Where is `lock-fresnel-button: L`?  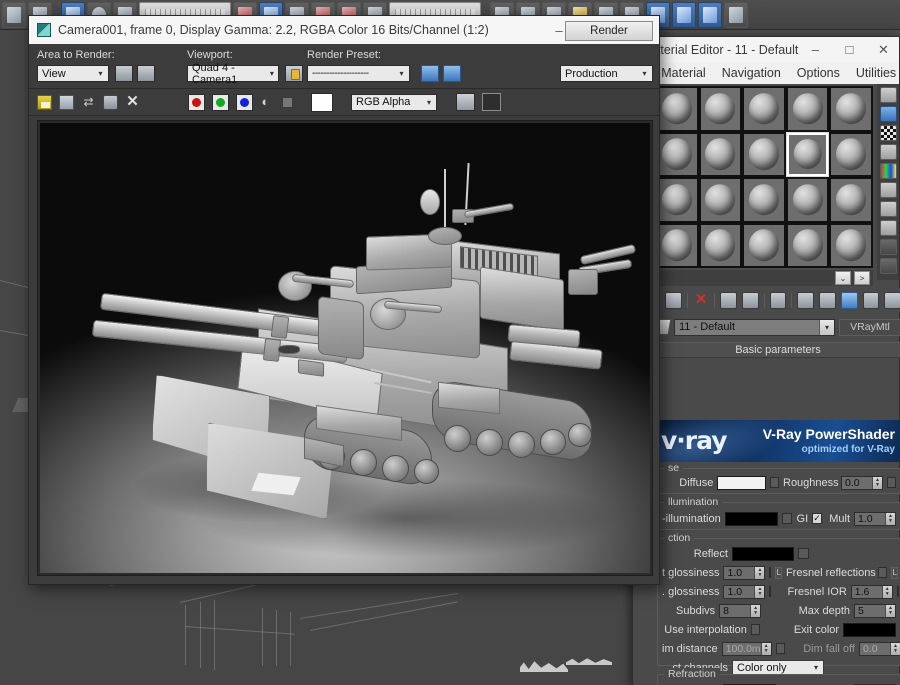 lock-fresnel-button: L is located at coordinates (894, 572).